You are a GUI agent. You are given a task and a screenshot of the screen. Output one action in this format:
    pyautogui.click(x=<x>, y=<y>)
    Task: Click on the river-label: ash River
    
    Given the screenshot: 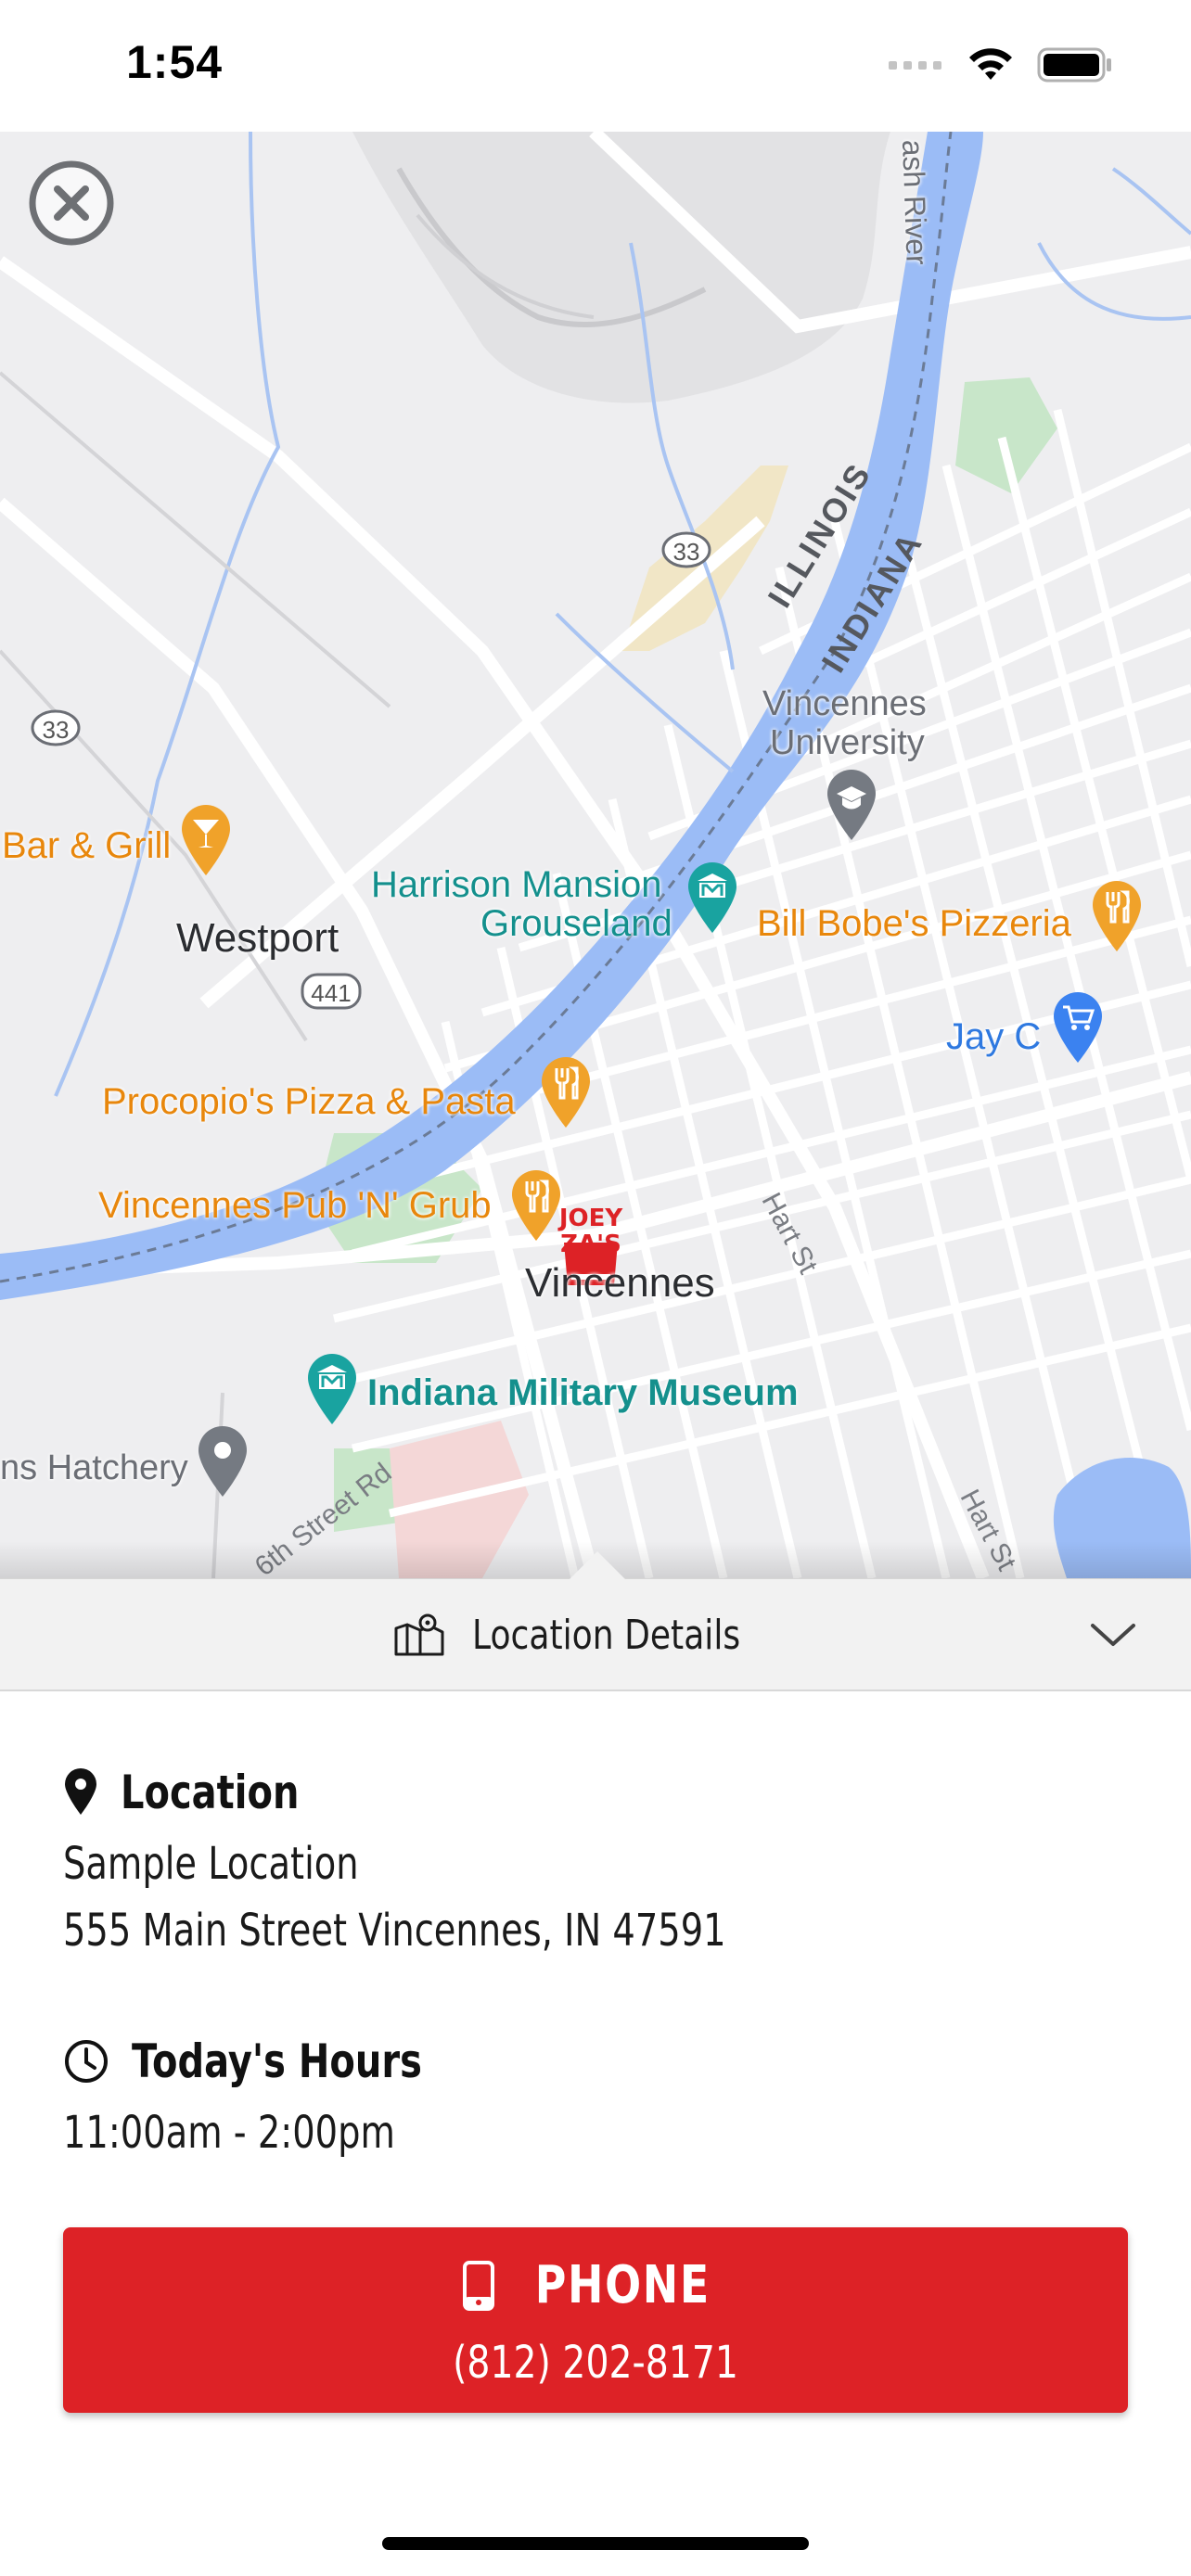 What is the action you would take?
    pyautogui.click(x=915, y=202)
    